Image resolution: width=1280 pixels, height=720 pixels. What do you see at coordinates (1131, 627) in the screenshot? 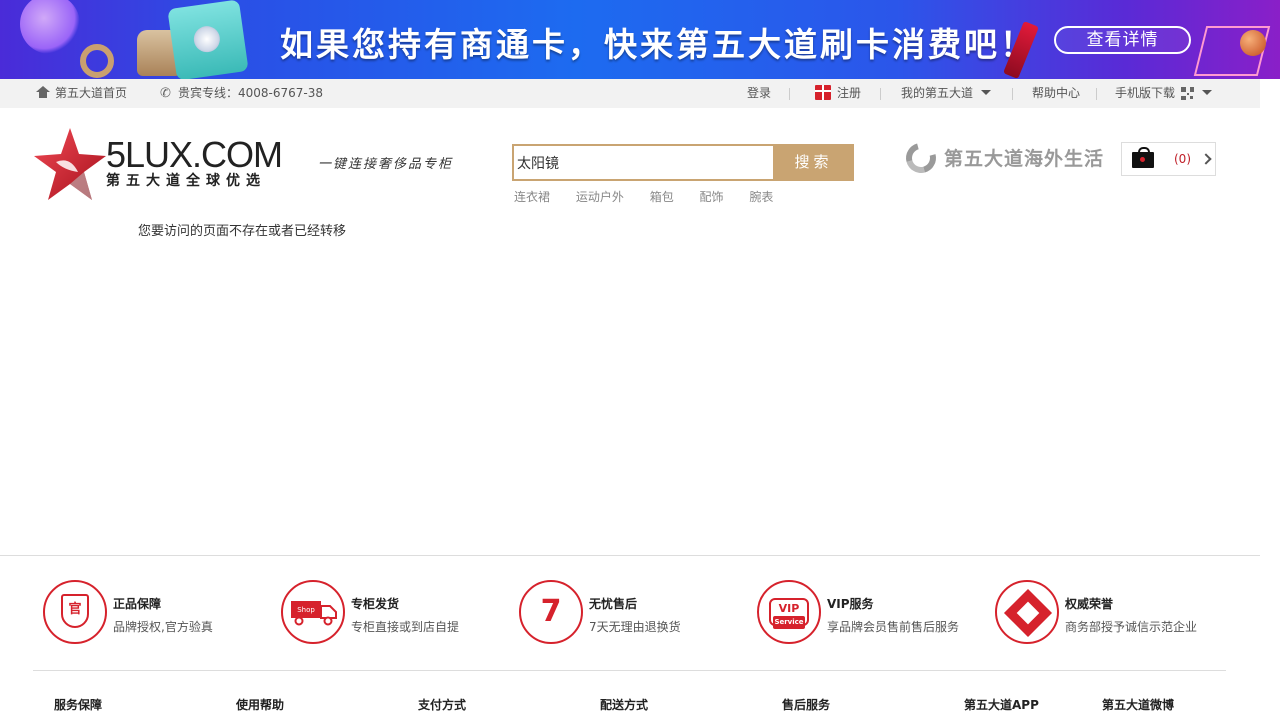
I see `service-desc: 商务部授予诚信示范企业` at bounding box center [1131, 627].